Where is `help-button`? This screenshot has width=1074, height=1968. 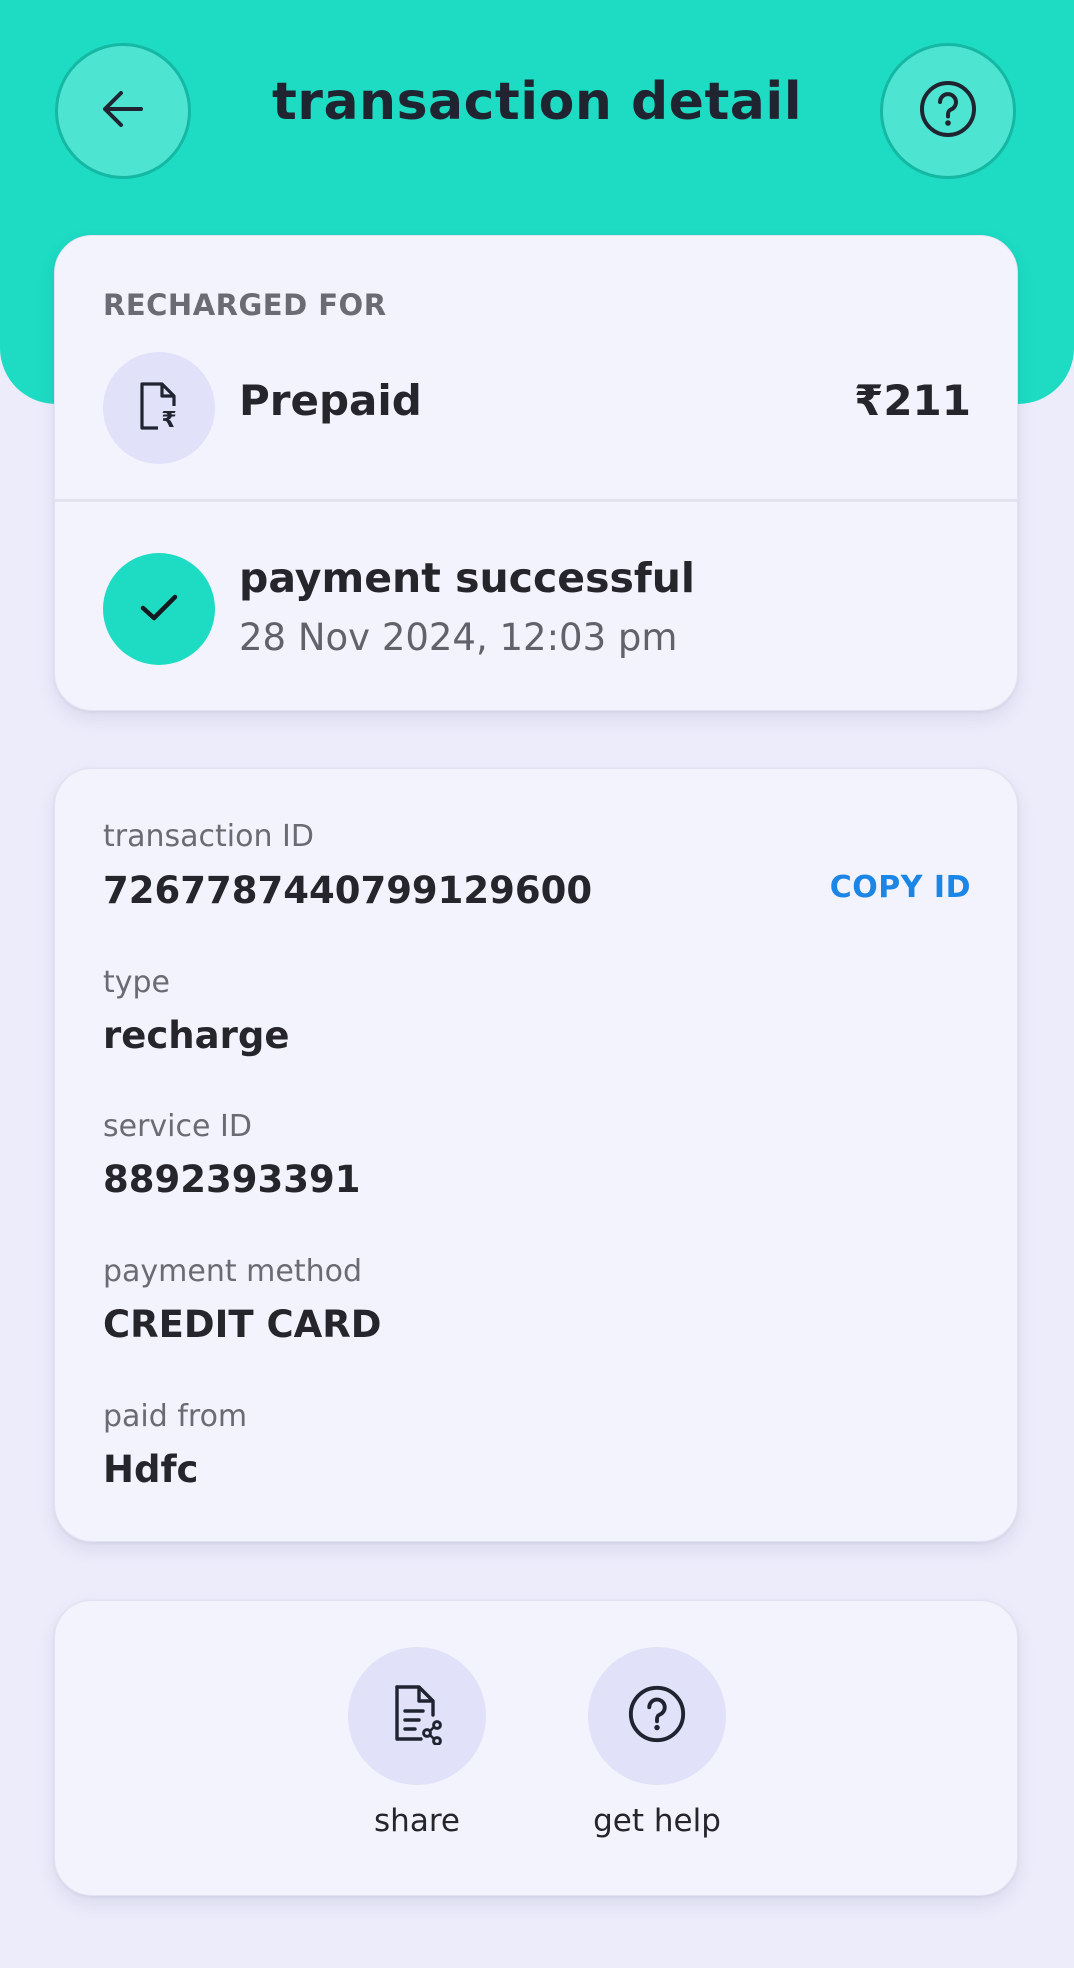
help-button is located at coordinates (948, 111).